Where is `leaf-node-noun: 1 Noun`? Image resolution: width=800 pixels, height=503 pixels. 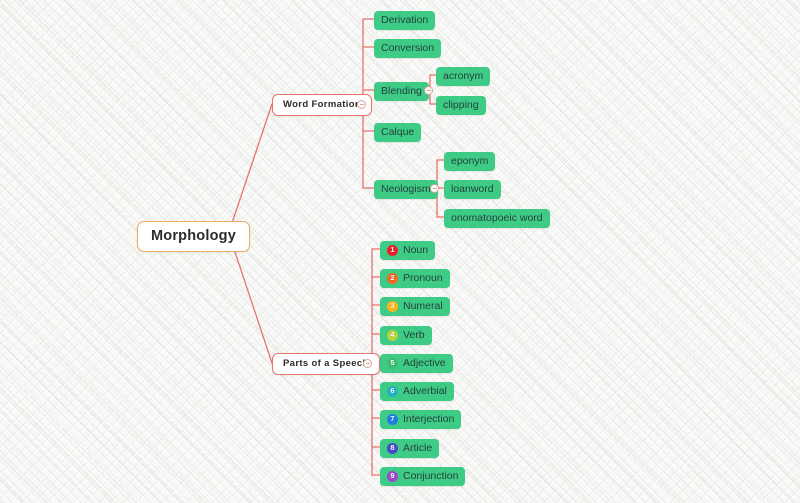 leaf-node-noun: 1 Noun is located at coordinates (408, 251).